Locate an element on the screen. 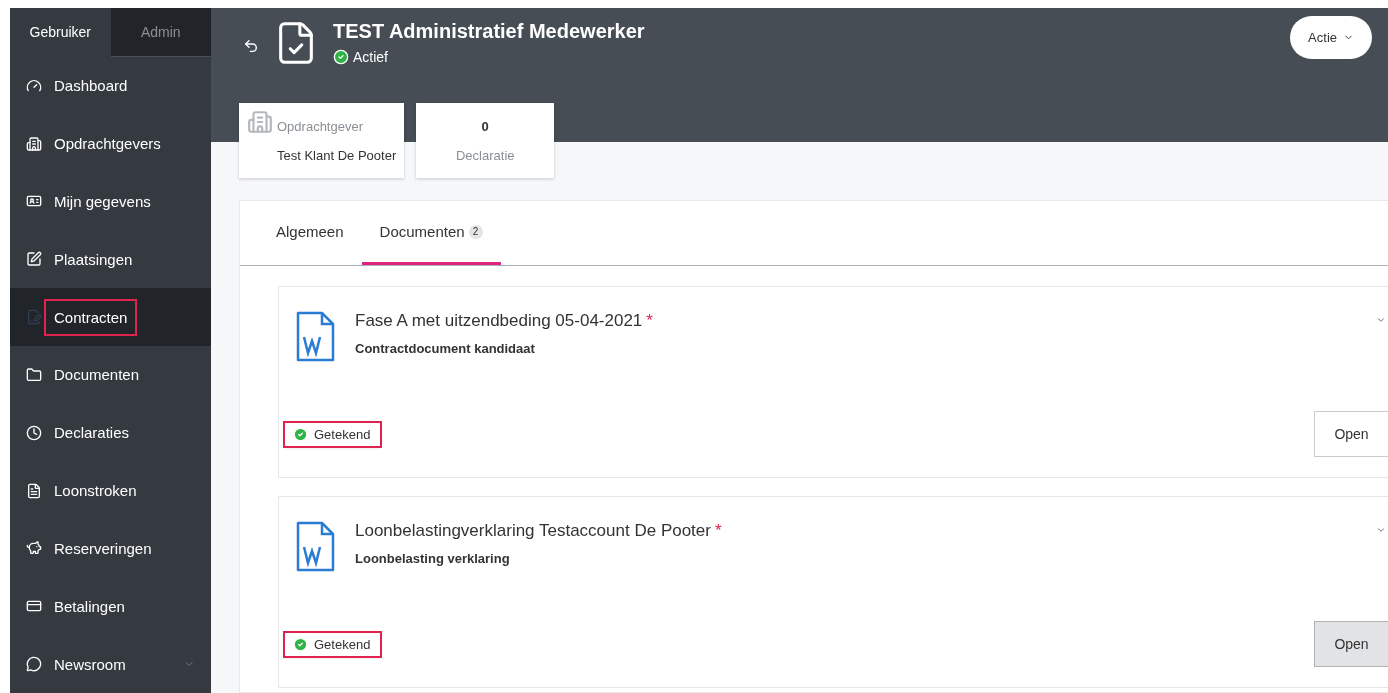 This screenshot has height=693, width=1388. document-subtitle: Contractdocument kandidaat is located at coordinates (445, 348).